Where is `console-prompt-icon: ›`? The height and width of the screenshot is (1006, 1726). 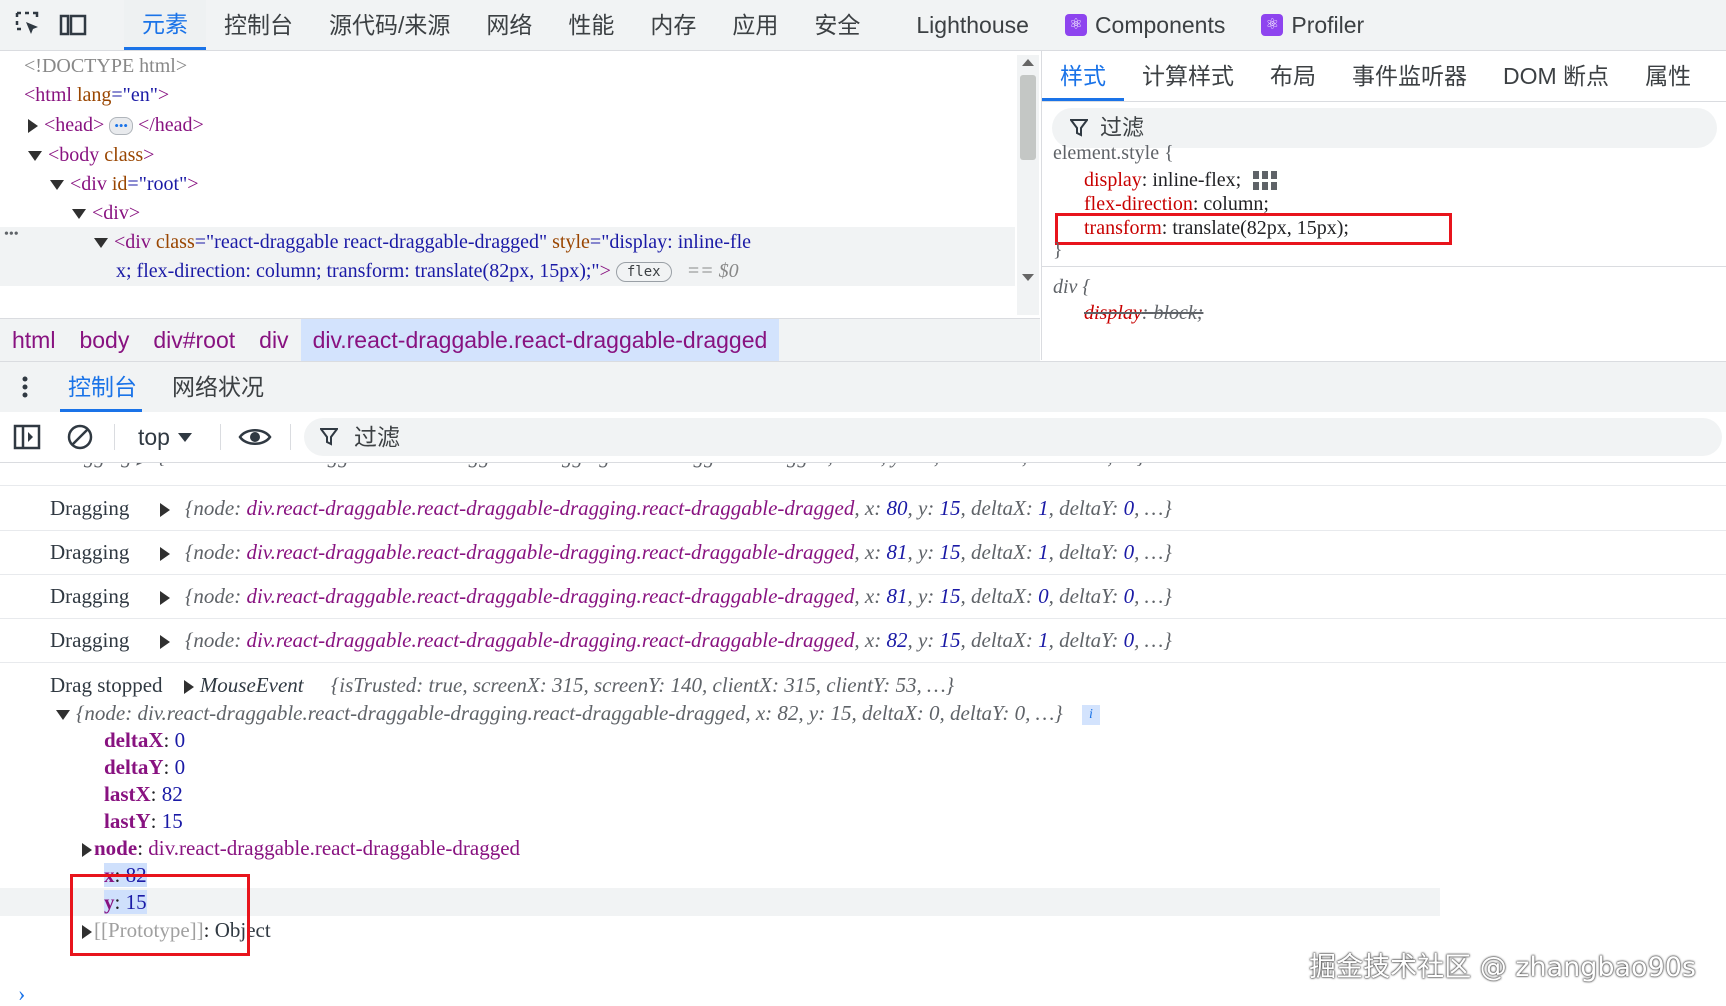
console-prompt-icon: › is located at coordinates (21, 993).